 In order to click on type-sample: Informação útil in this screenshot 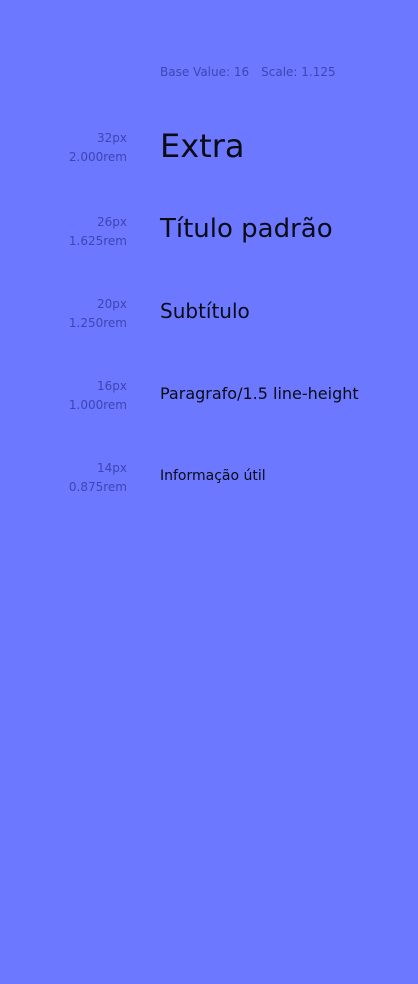, I will do `click(213, 476)`.